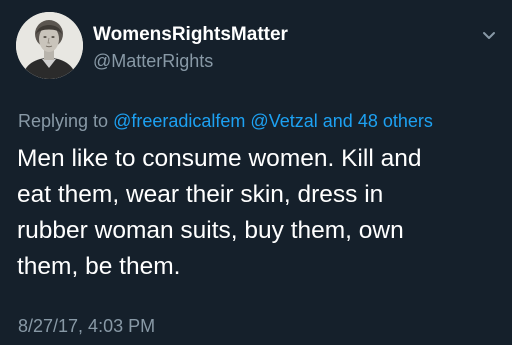 This screenshot has width=512, height=345. I want to click on author-display-name: WomensRightsMatter, so click(190, 35).